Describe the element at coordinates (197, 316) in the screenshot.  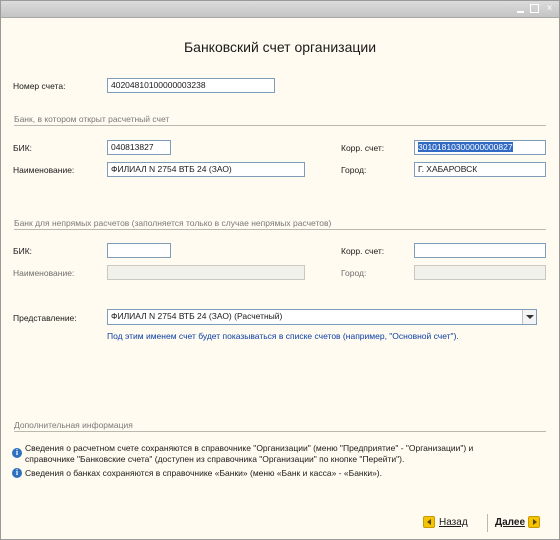
I see `presentation-value: ФИЛИАЛ N 2754 ВТБ 24 (ЗАО) (Расчетный)` at that location.